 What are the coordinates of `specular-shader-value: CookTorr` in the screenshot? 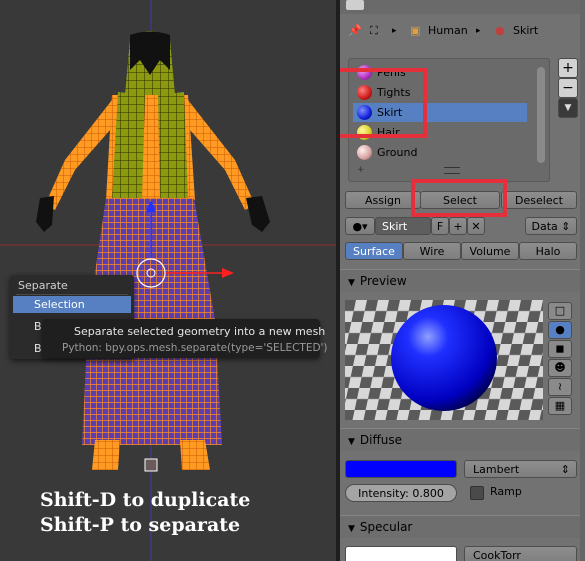 It's located at (497, 555).